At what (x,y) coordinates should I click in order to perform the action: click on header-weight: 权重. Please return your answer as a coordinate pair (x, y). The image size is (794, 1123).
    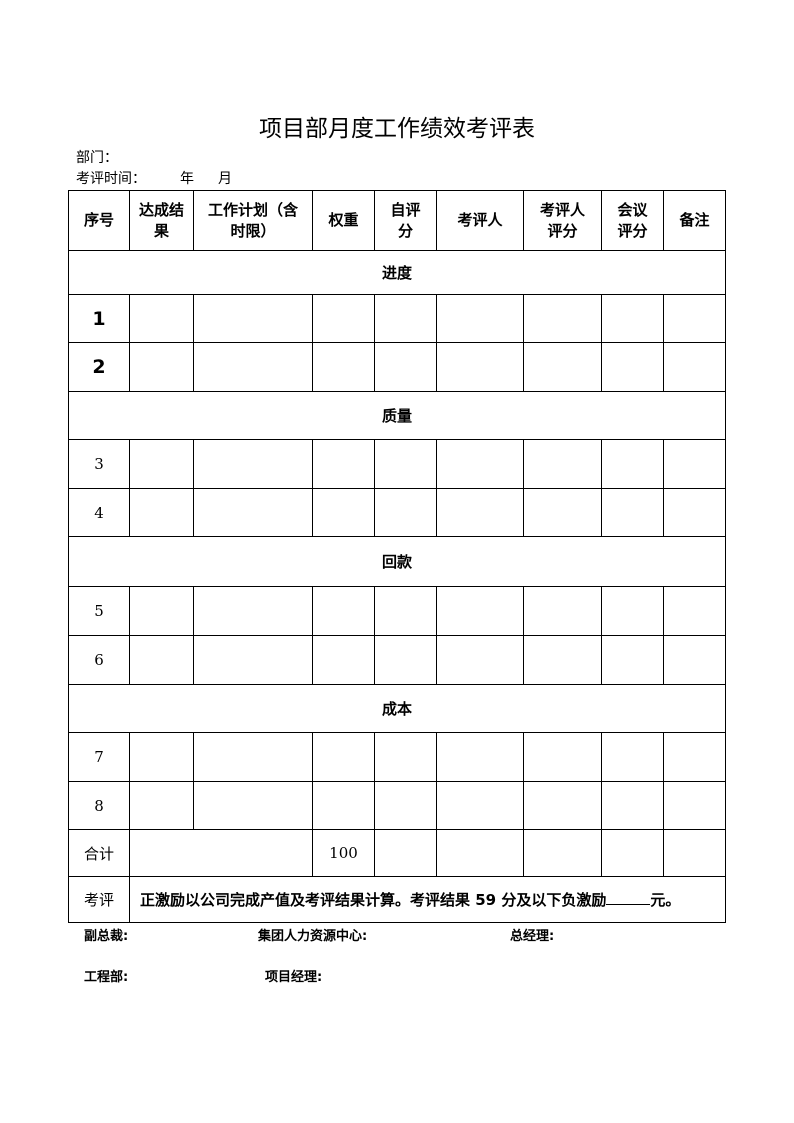
    Looking at the image, I should click on (343, 220).